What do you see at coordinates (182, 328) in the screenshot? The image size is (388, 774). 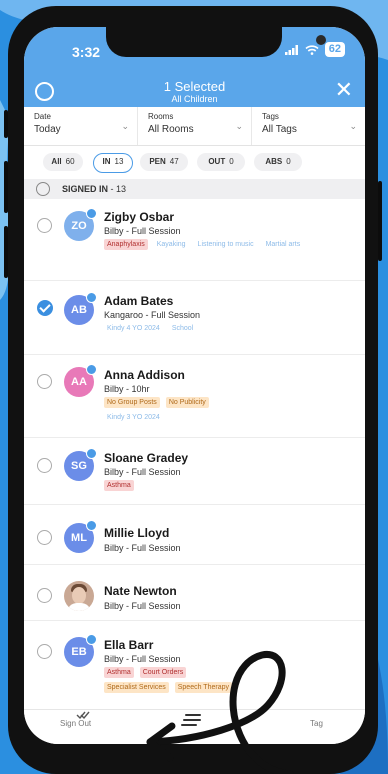 I see `tag: School` at bounding box center [182, 328].